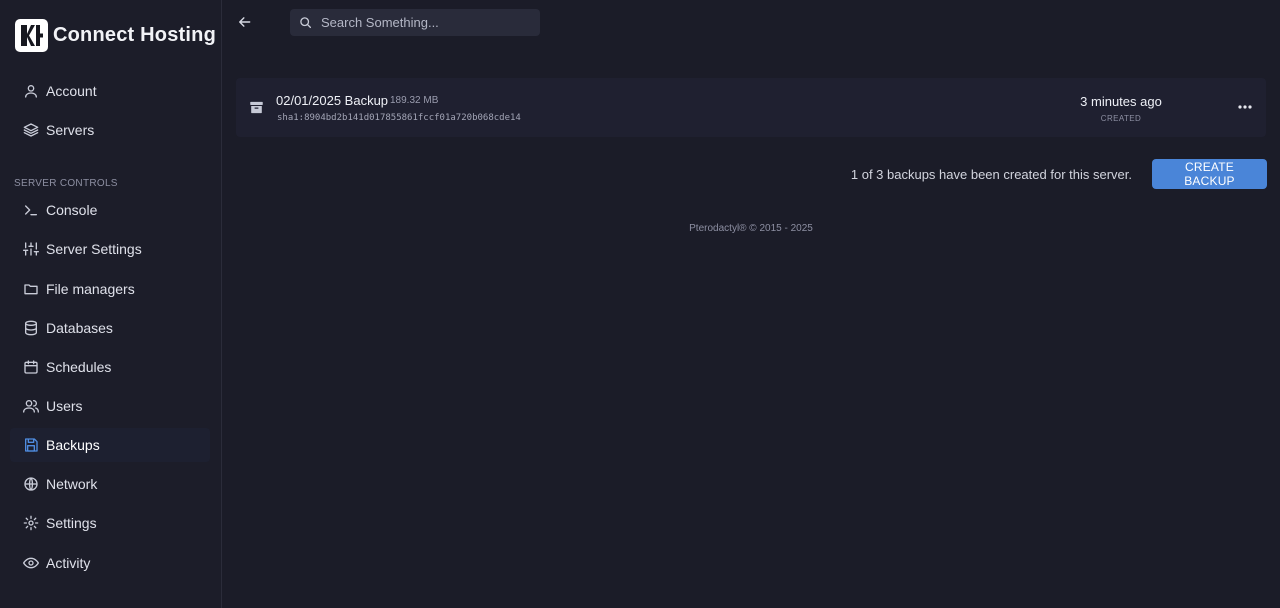 The width and height of the screenshot is (1280, 608). What do you see at coordinates (332, 100) in the screenshot?
I see `backup-name: 02/01/2025 Backup` at bounding box center [332, 100].